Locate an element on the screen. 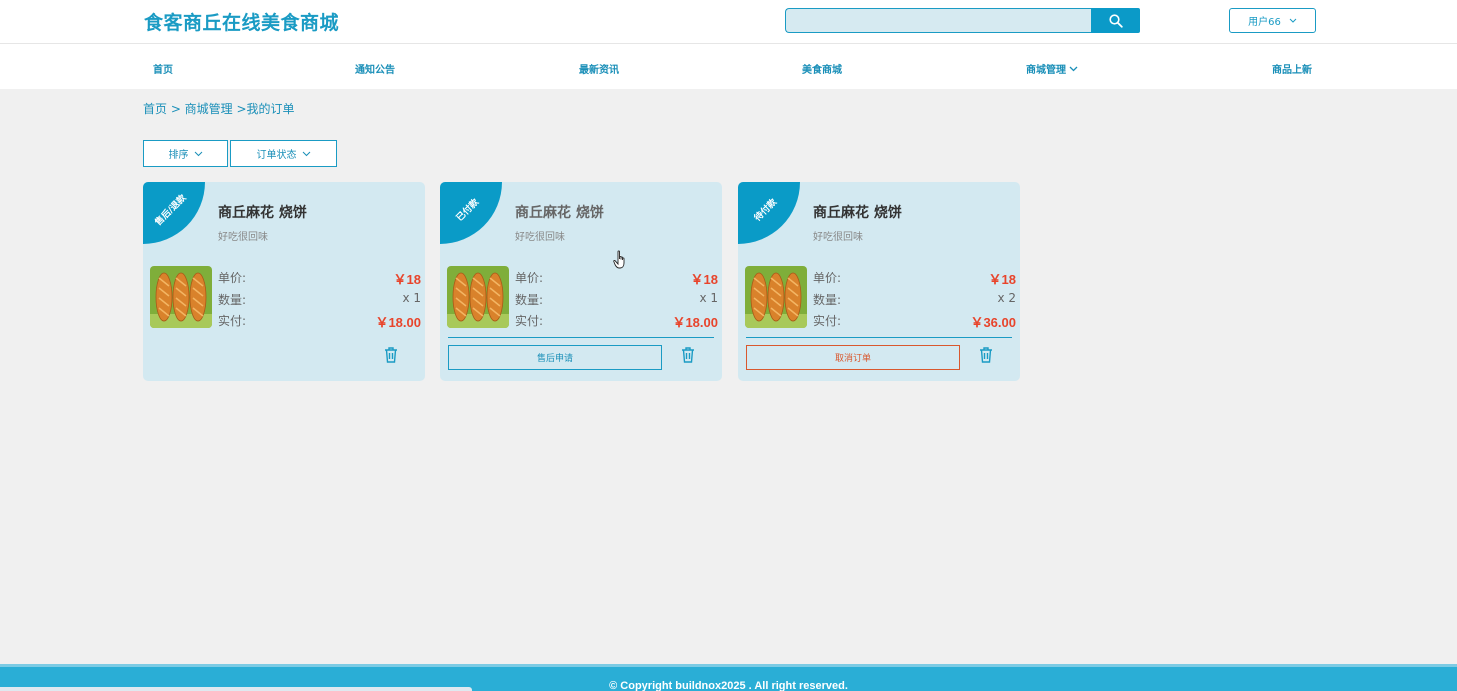  order-status-label: 订单状态 is located at coordinates (276, 155).